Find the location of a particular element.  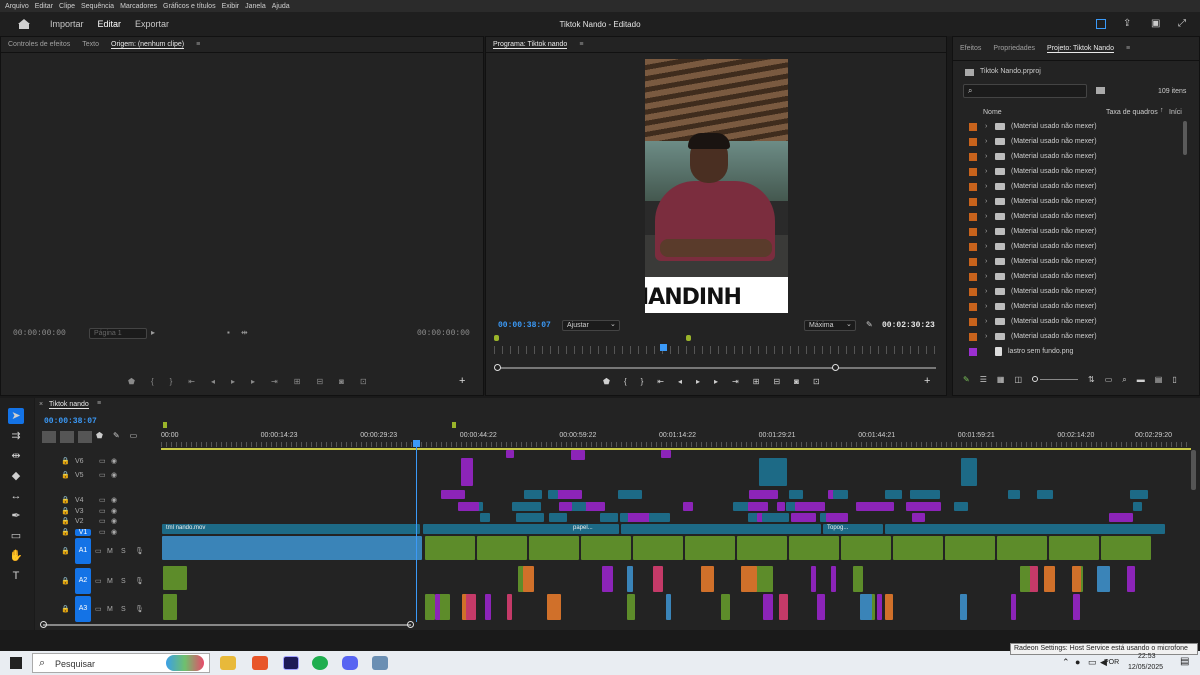

quick-export-icon: ▣ is located at coordinates (1155, 23).